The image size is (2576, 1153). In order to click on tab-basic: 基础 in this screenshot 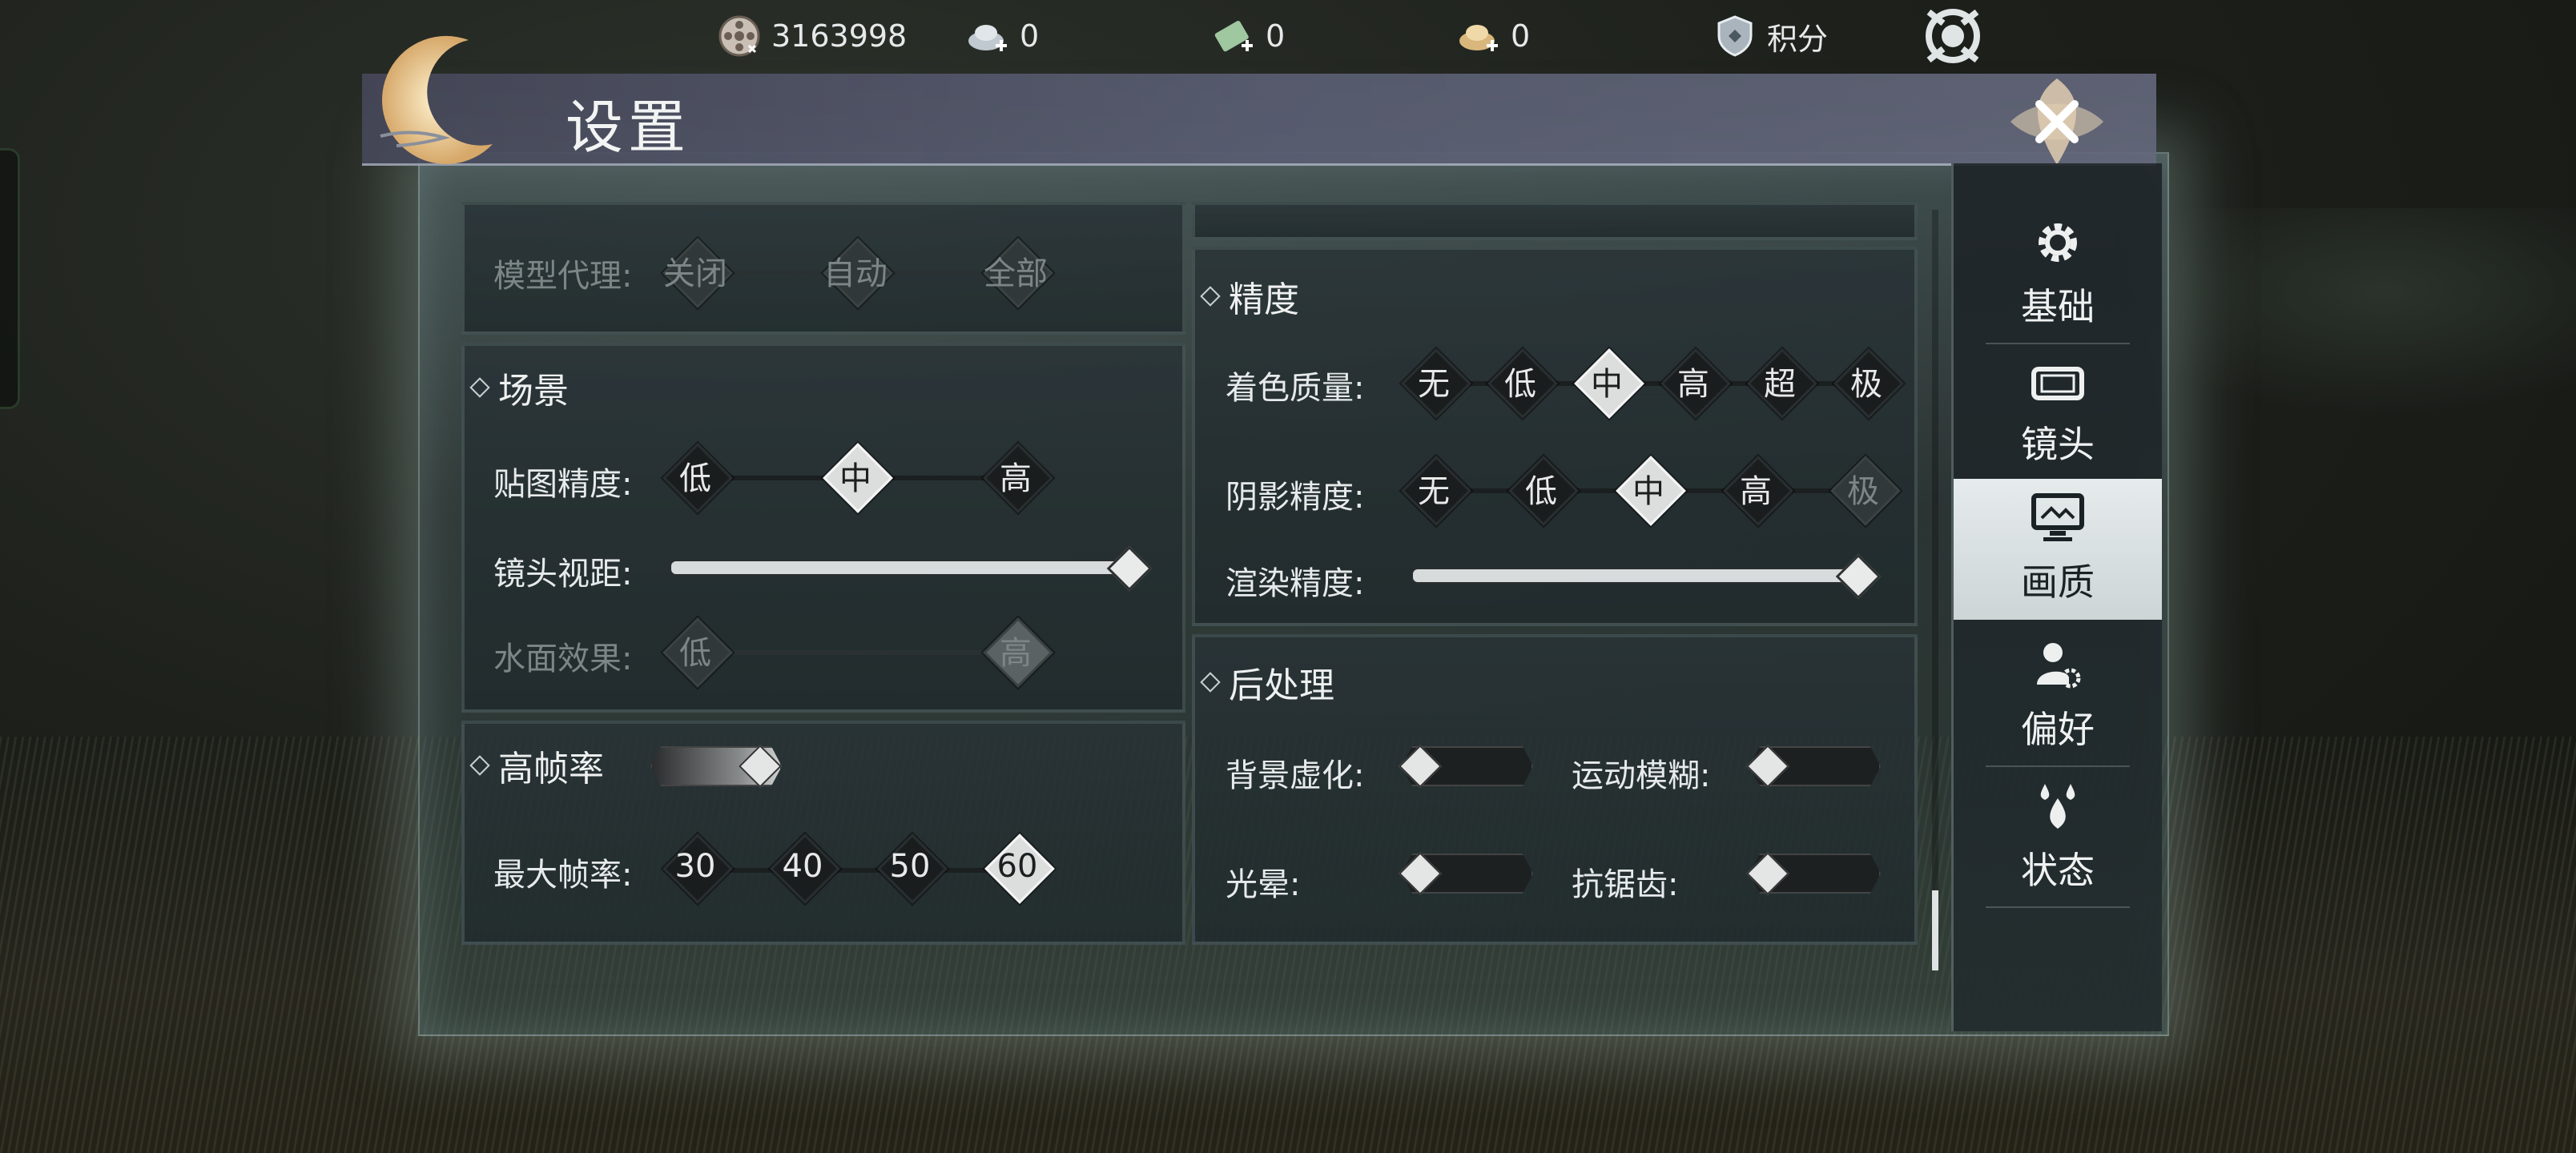, I will do `click(2058, 273)`.